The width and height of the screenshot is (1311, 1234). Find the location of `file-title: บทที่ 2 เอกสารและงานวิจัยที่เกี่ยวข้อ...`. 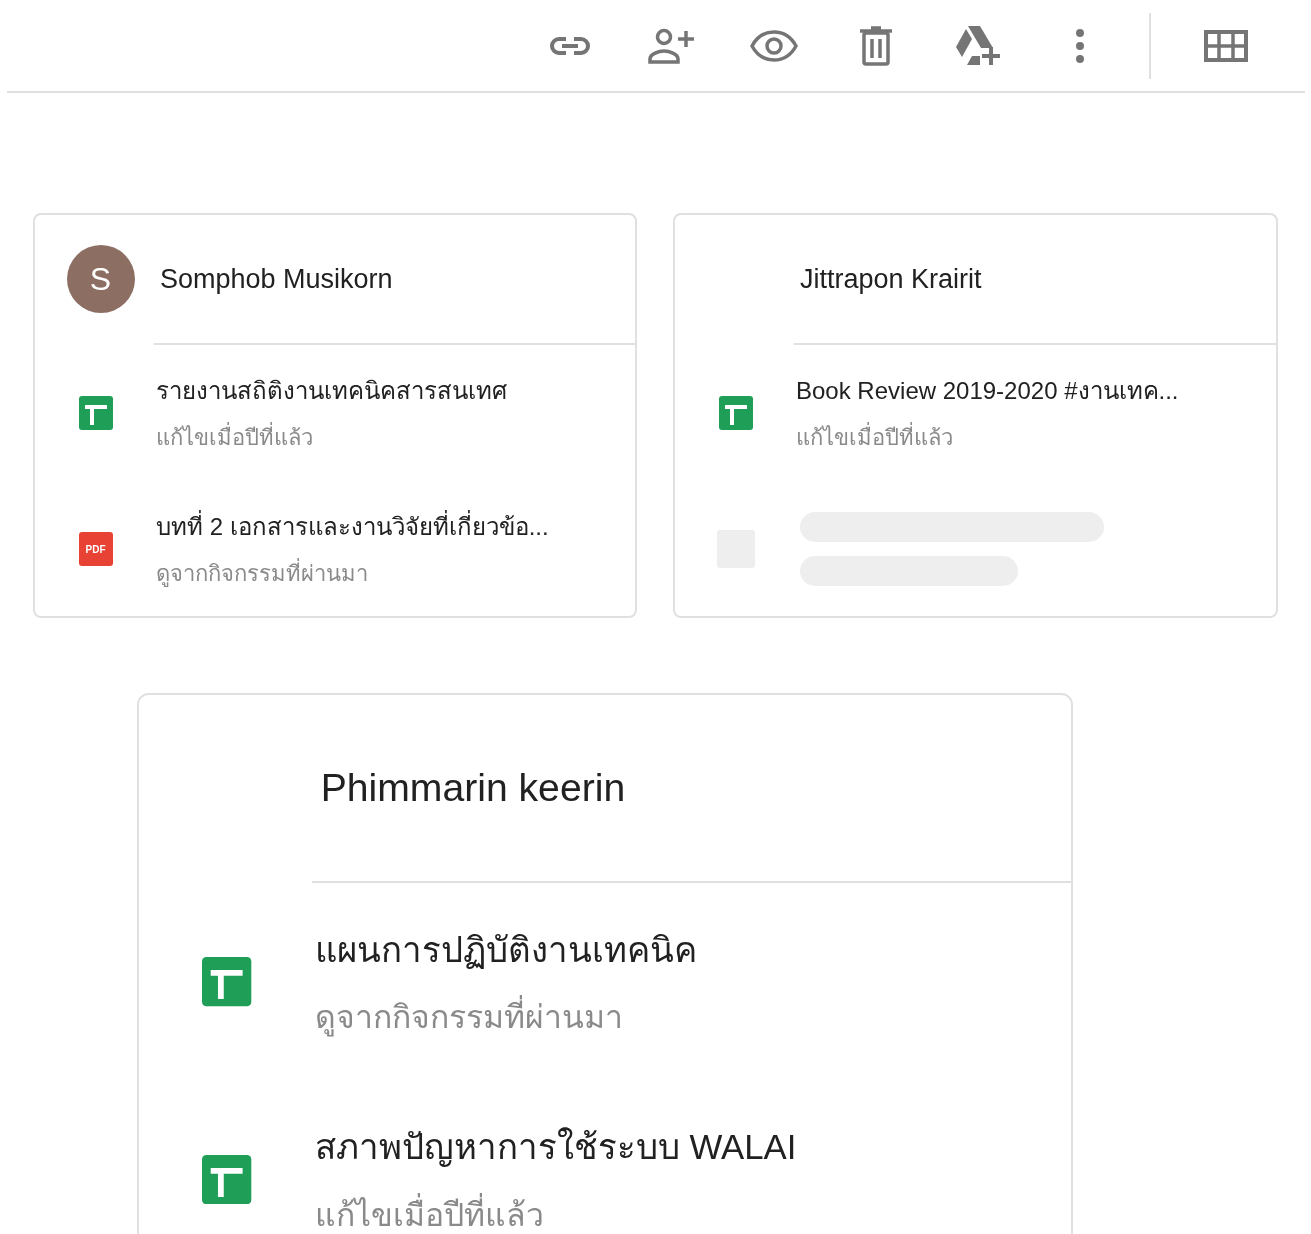

file-title: บทที่ 2 เอกสารและงานวิจัยที่เกี่ยวข้อ... is located at coordinates (352, 526).